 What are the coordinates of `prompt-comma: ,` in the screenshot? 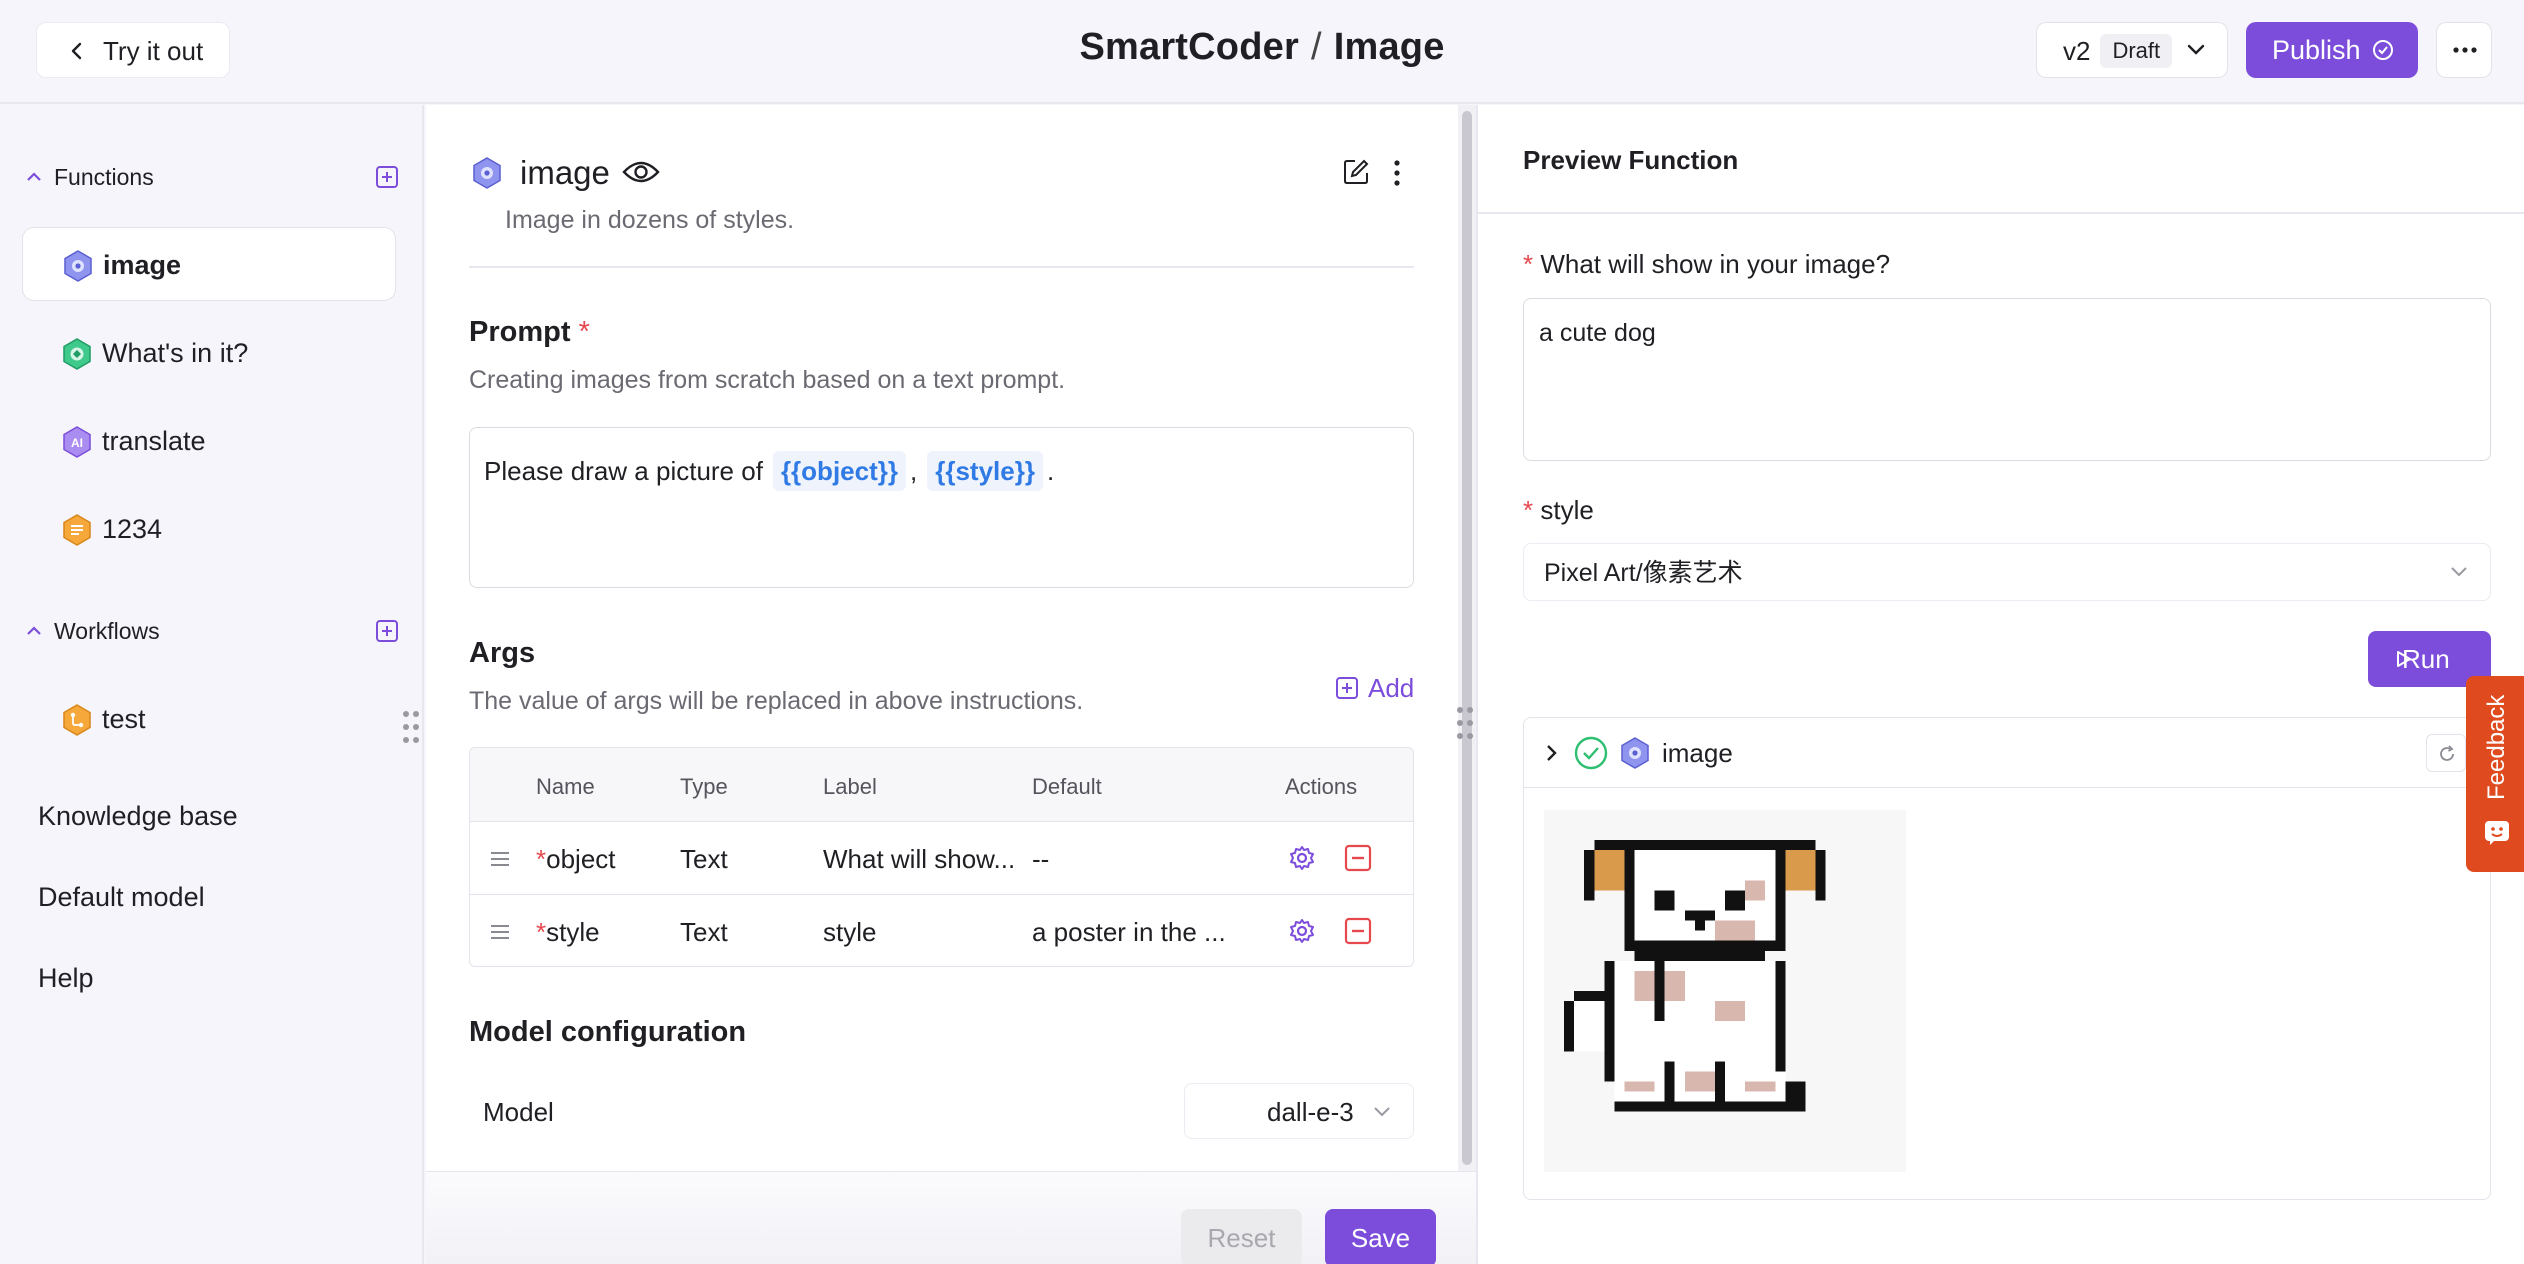 It's located at (913, 471).